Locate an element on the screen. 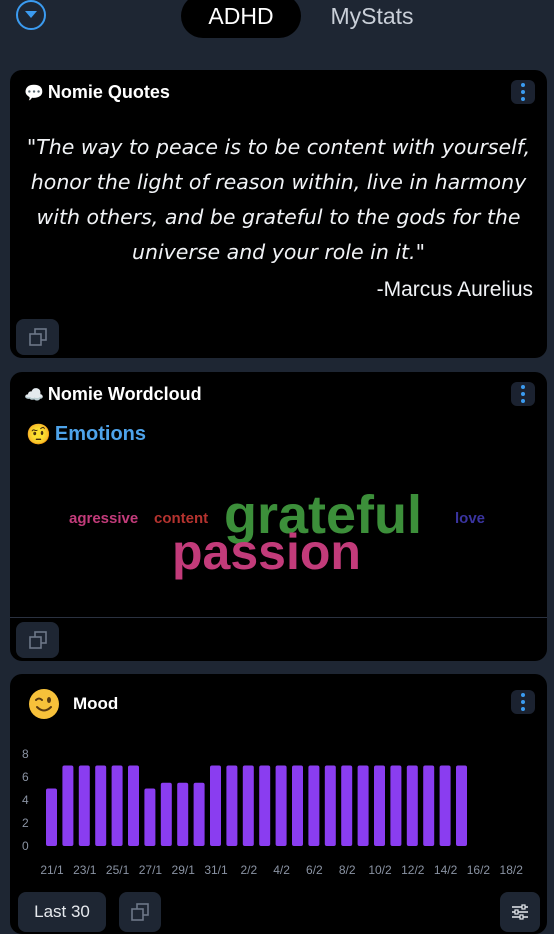 The image size is (554, 934). chevron-down-circle-icon is located at coordinates (31, 15).